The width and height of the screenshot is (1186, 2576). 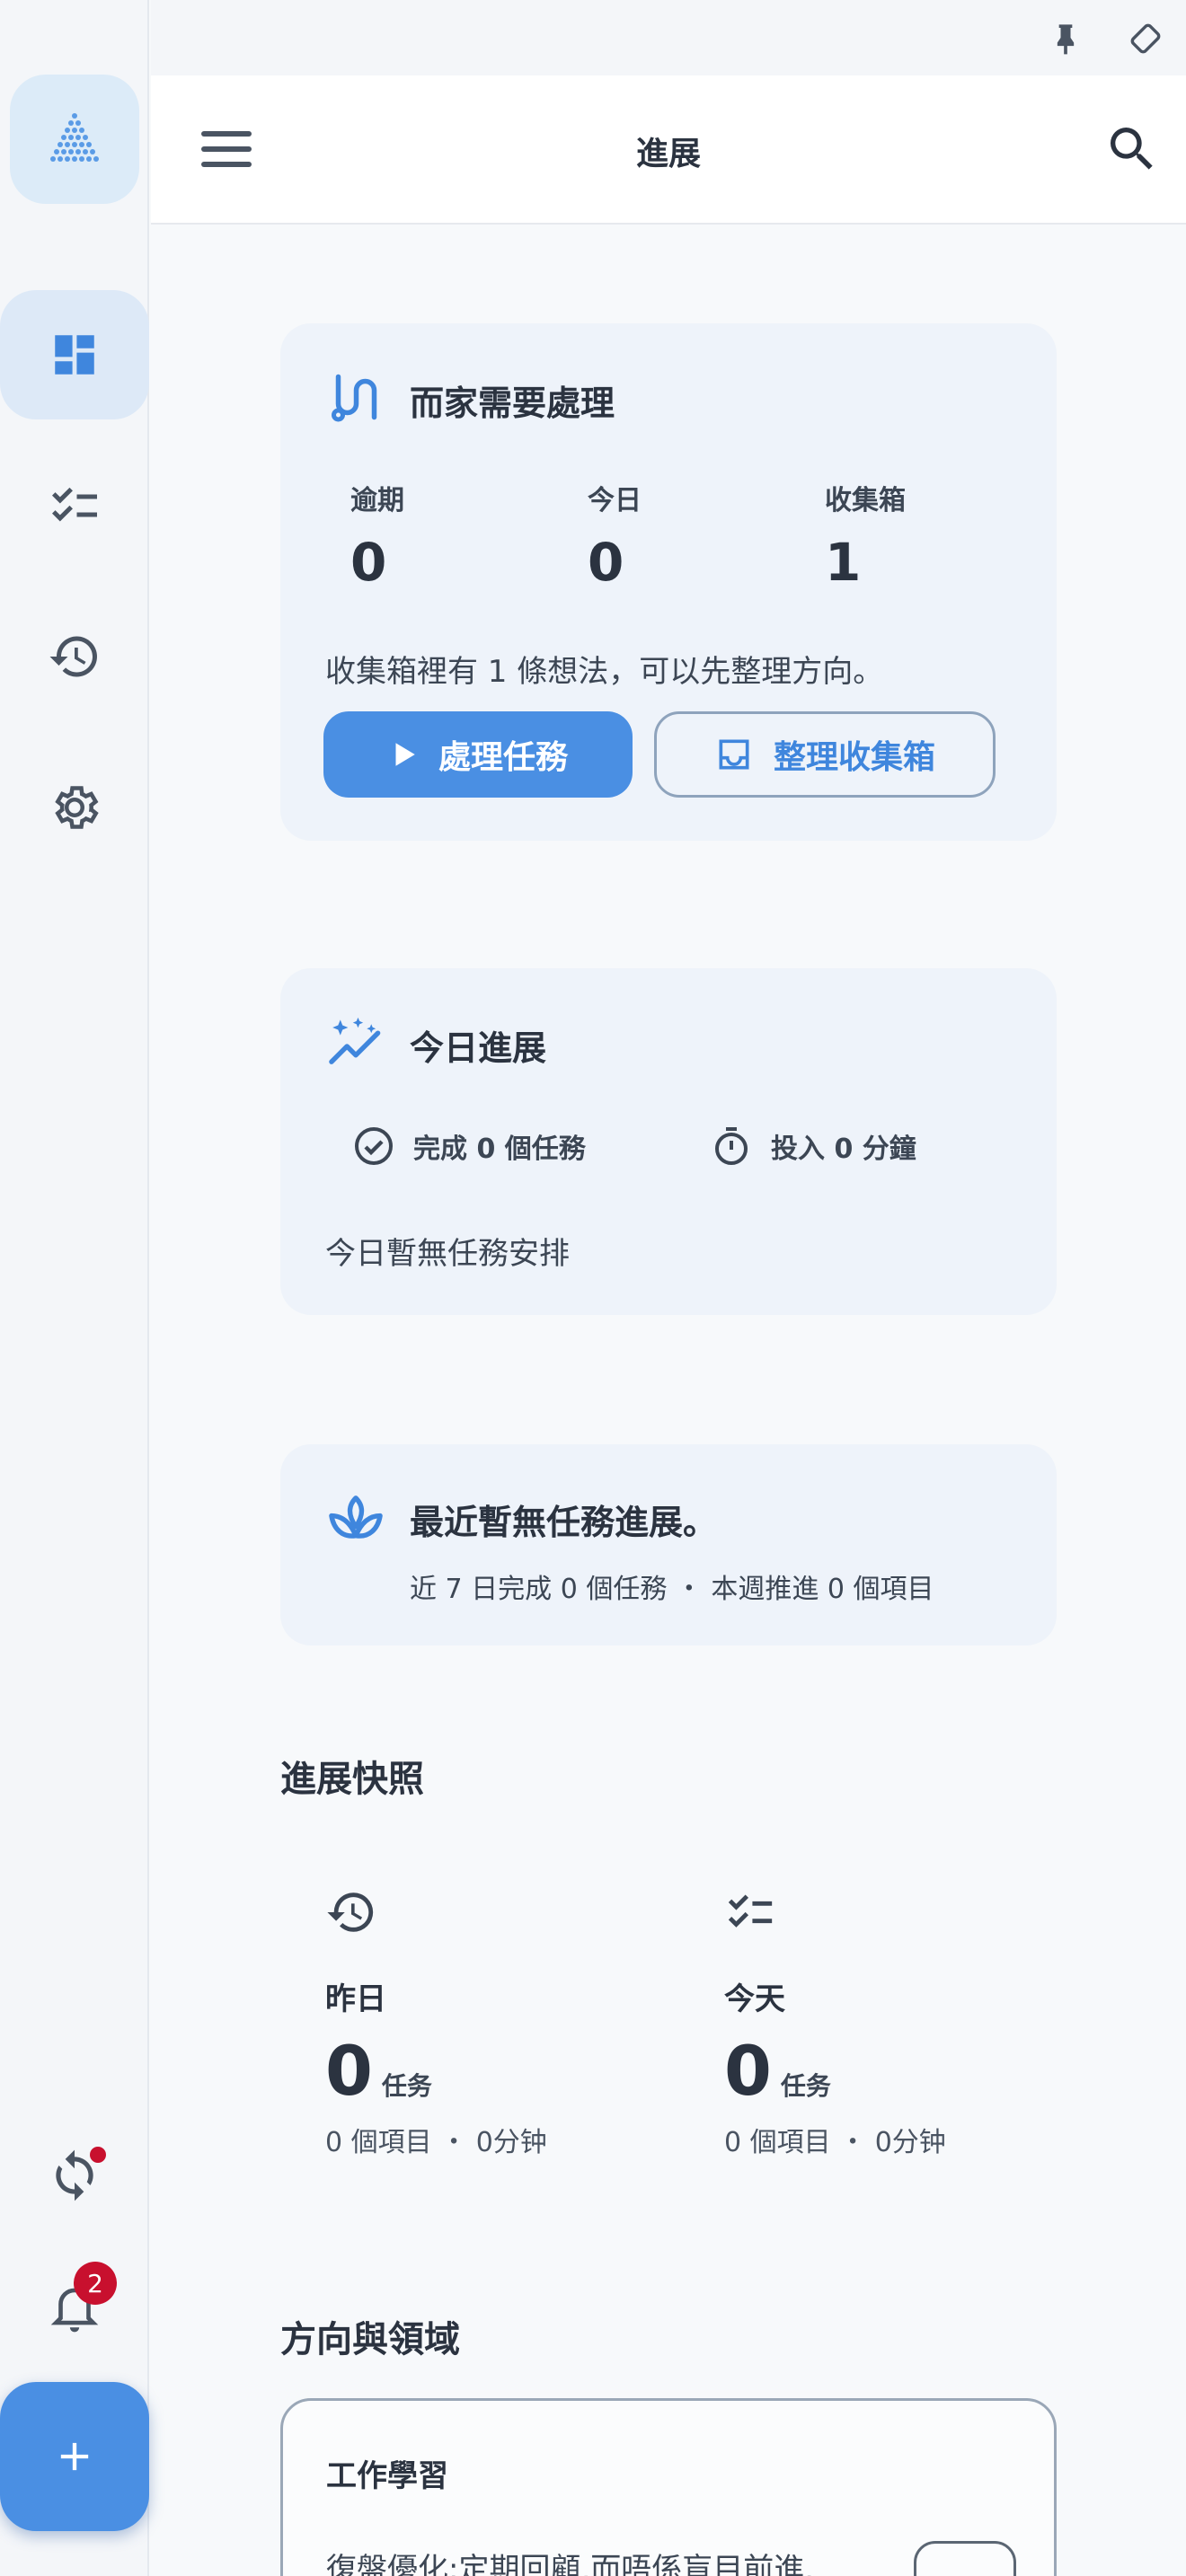 I want to click on plus-icon, so click(x=74, y=2456).